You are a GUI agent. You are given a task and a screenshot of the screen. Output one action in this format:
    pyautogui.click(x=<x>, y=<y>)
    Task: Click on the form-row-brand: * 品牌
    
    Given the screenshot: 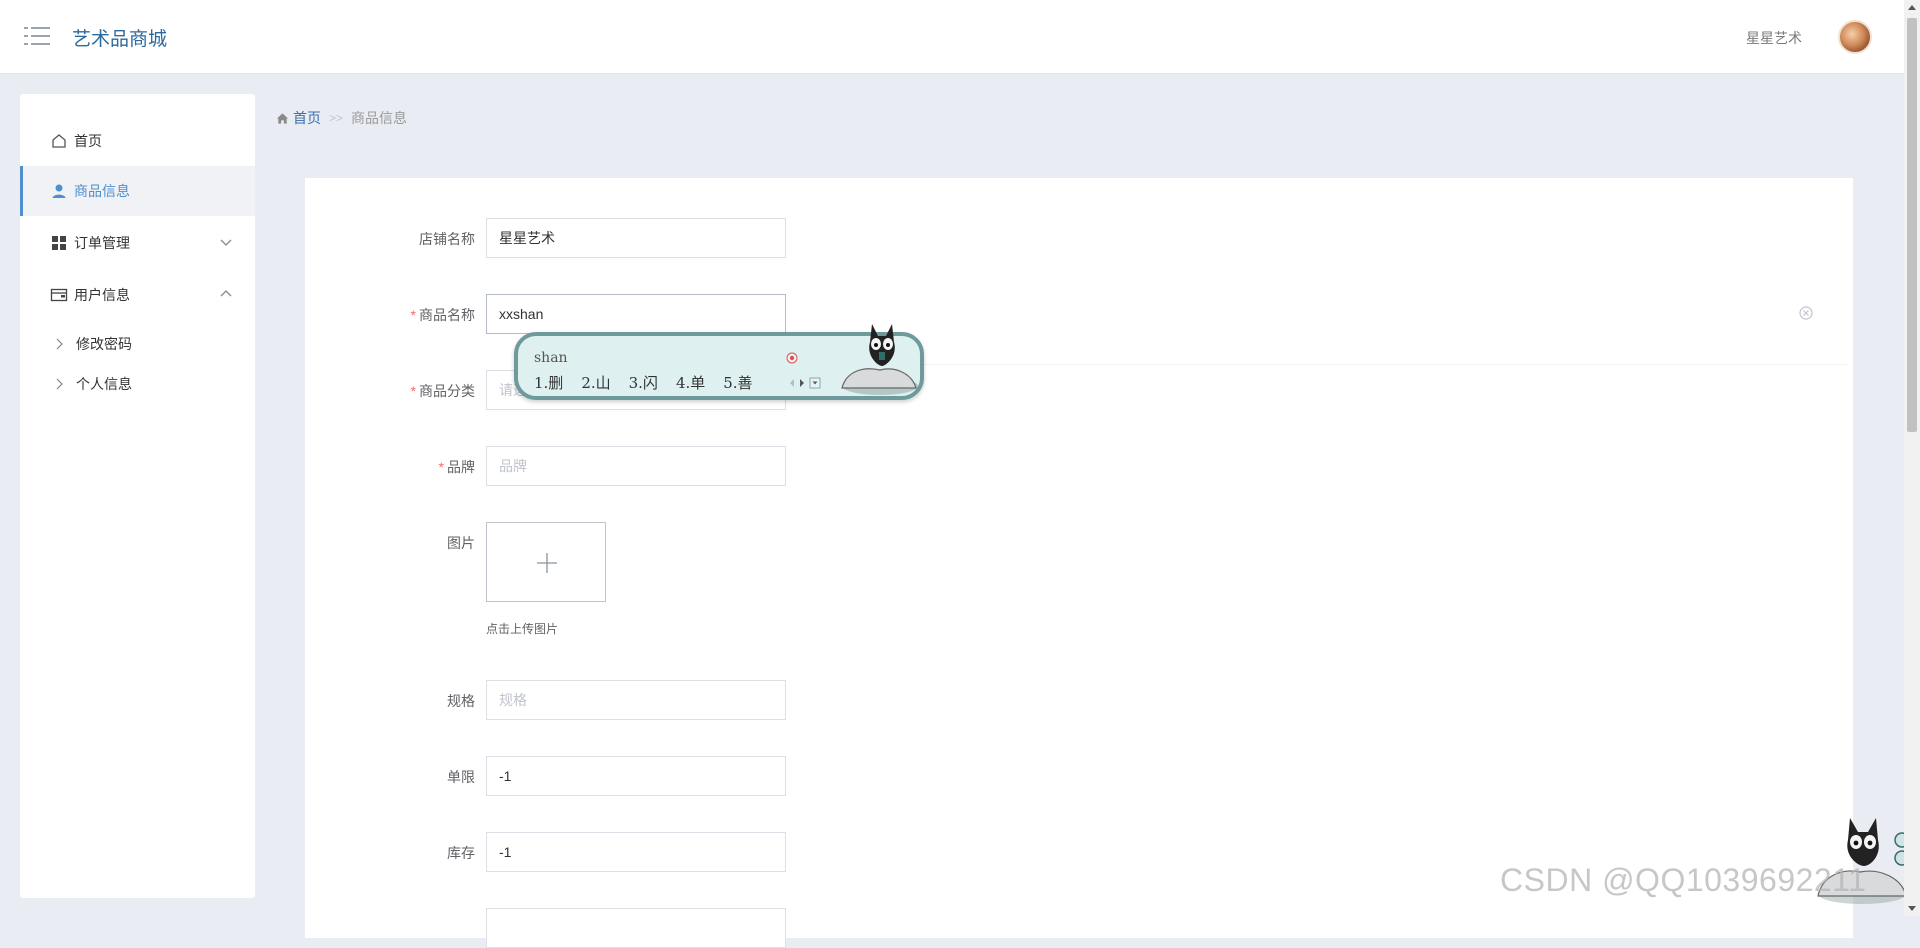 What is the action you would take?
    pyautogui.click(x=1079, y=466)
    